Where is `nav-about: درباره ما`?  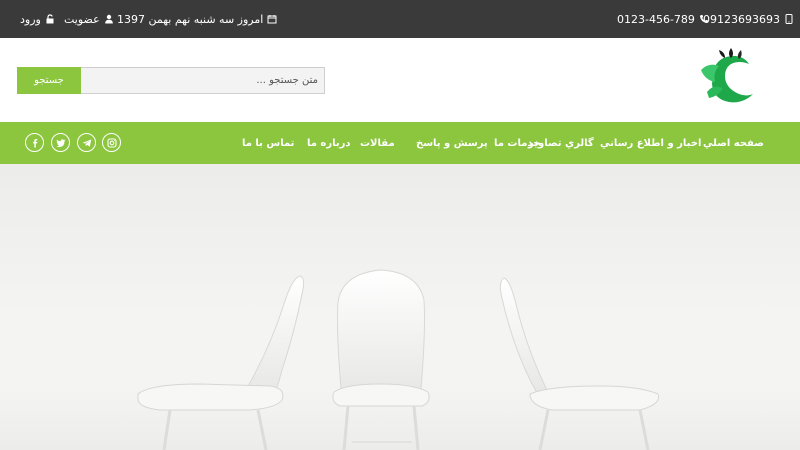 nav-about: درباره ما is located at coordinates (329, 143).